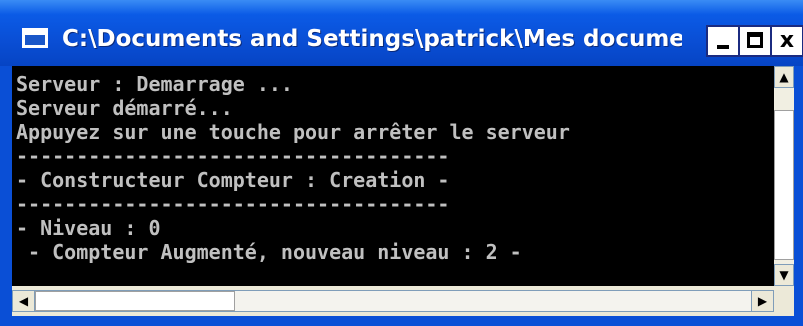  I want to click on close-button: x, so click(786, 41).